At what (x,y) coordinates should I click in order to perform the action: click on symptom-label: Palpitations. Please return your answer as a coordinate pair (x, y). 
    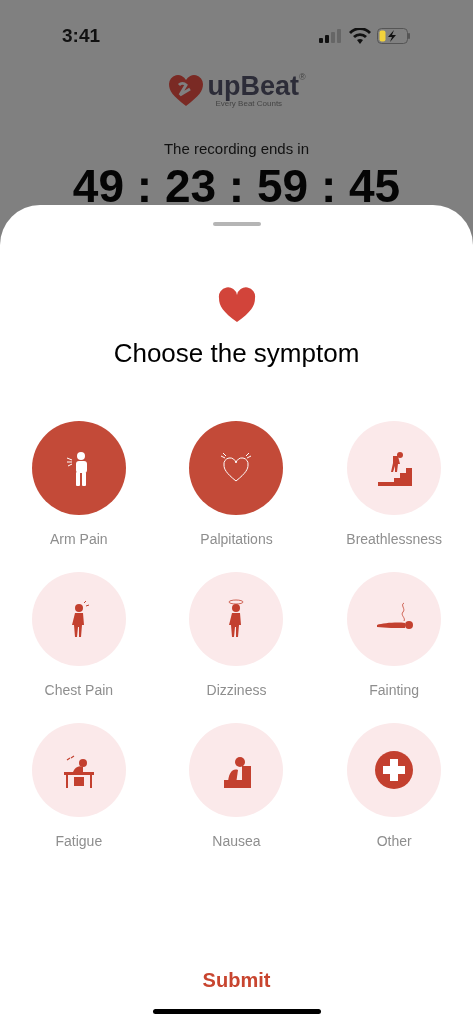
    Looking at the image, I should click on (236, 539).